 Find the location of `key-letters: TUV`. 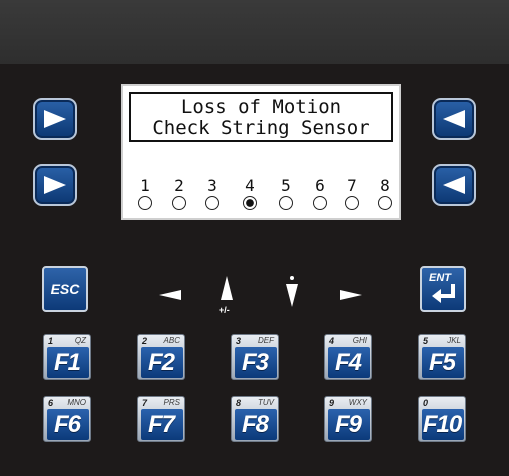

key-letters: TUV is located at coordinates (266, 402).